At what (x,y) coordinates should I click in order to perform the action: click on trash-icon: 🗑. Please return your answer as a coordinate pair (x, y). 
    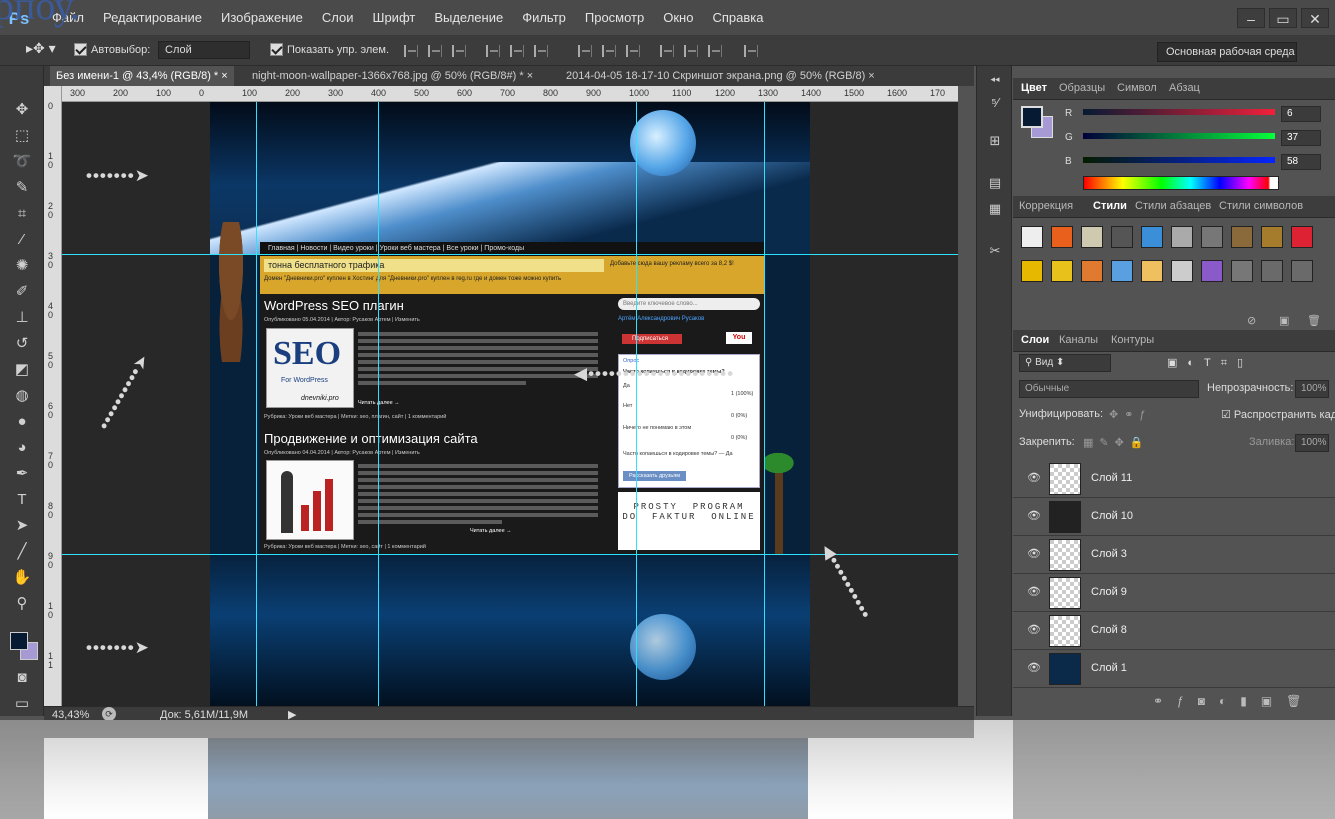
    Looking at the image, I should click on (1314, 320).